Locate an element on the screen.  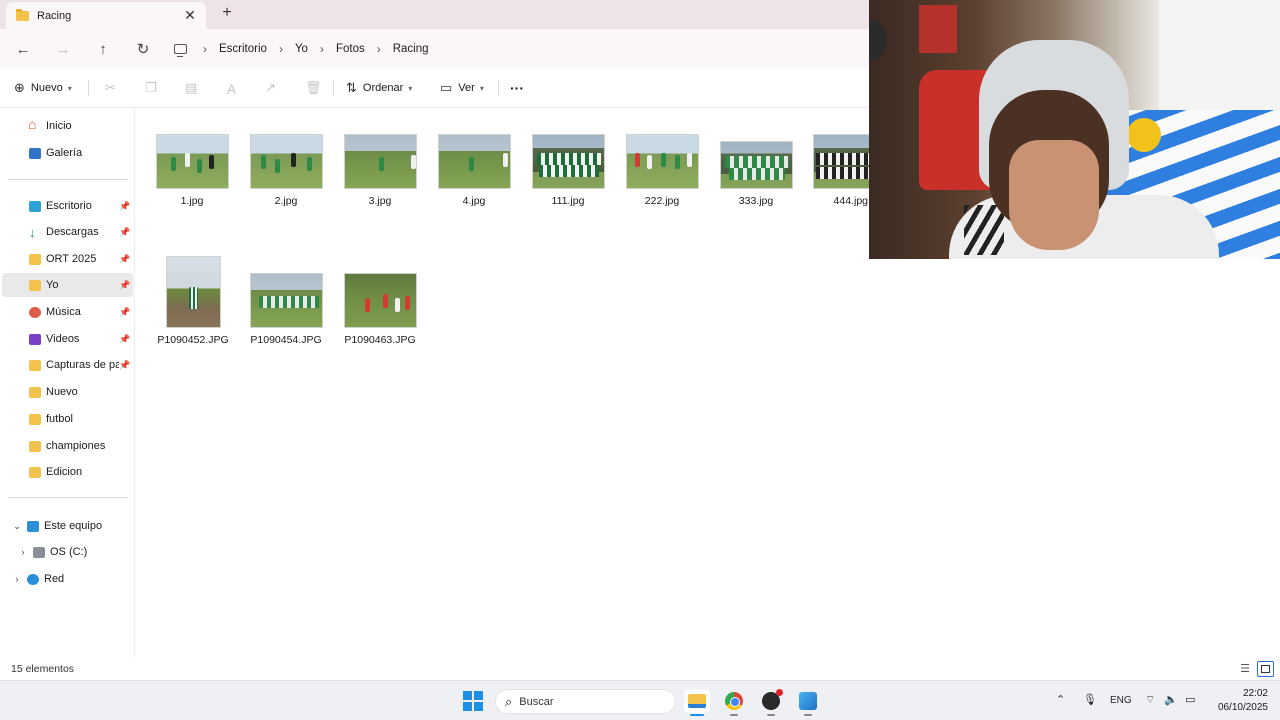
sidebar-item-escritorio: Escritorio 📌 is located at coordinates (67, 206).